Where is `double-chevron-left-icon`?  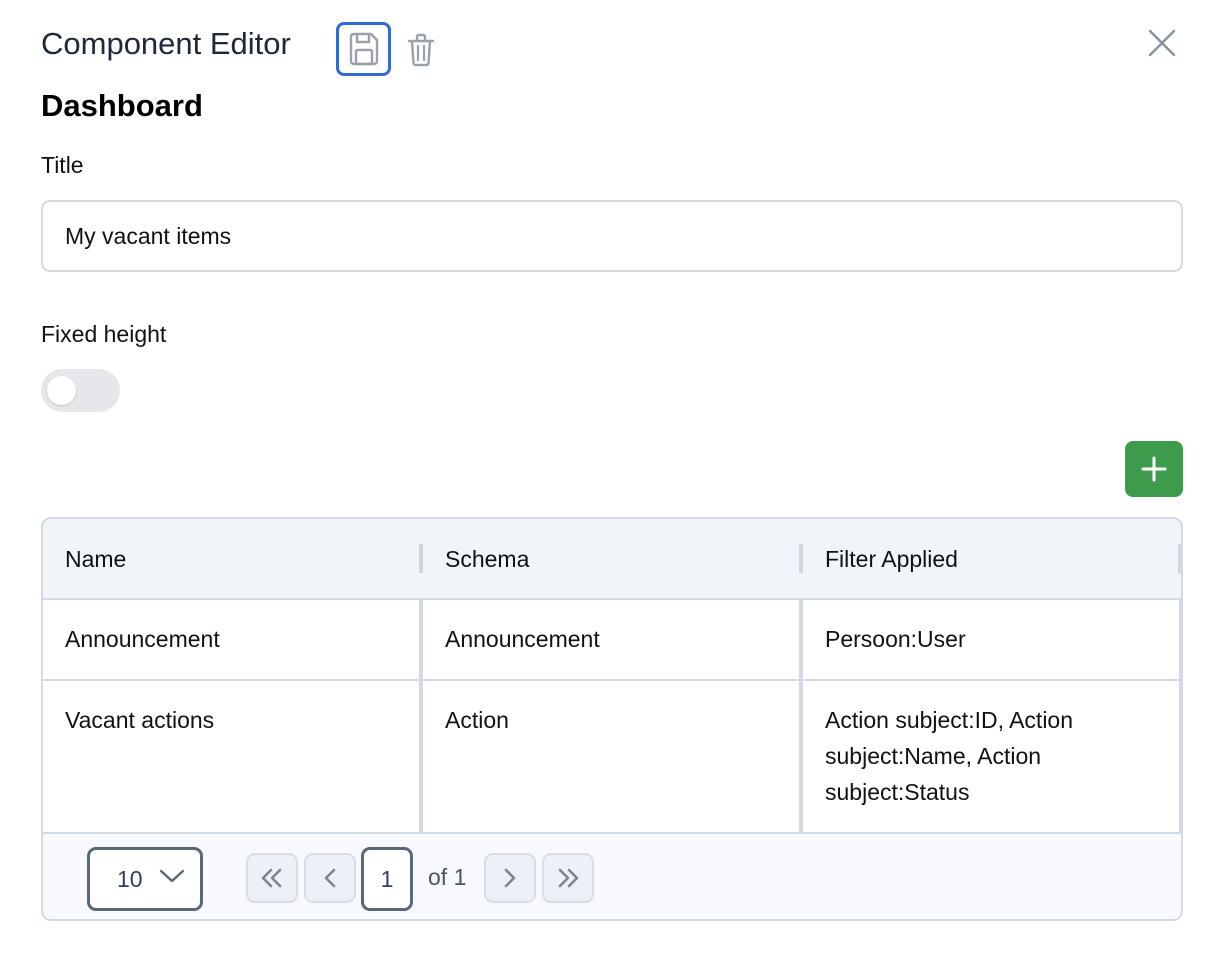
double-chevron-left-icon is located at coordinates (271, 878).